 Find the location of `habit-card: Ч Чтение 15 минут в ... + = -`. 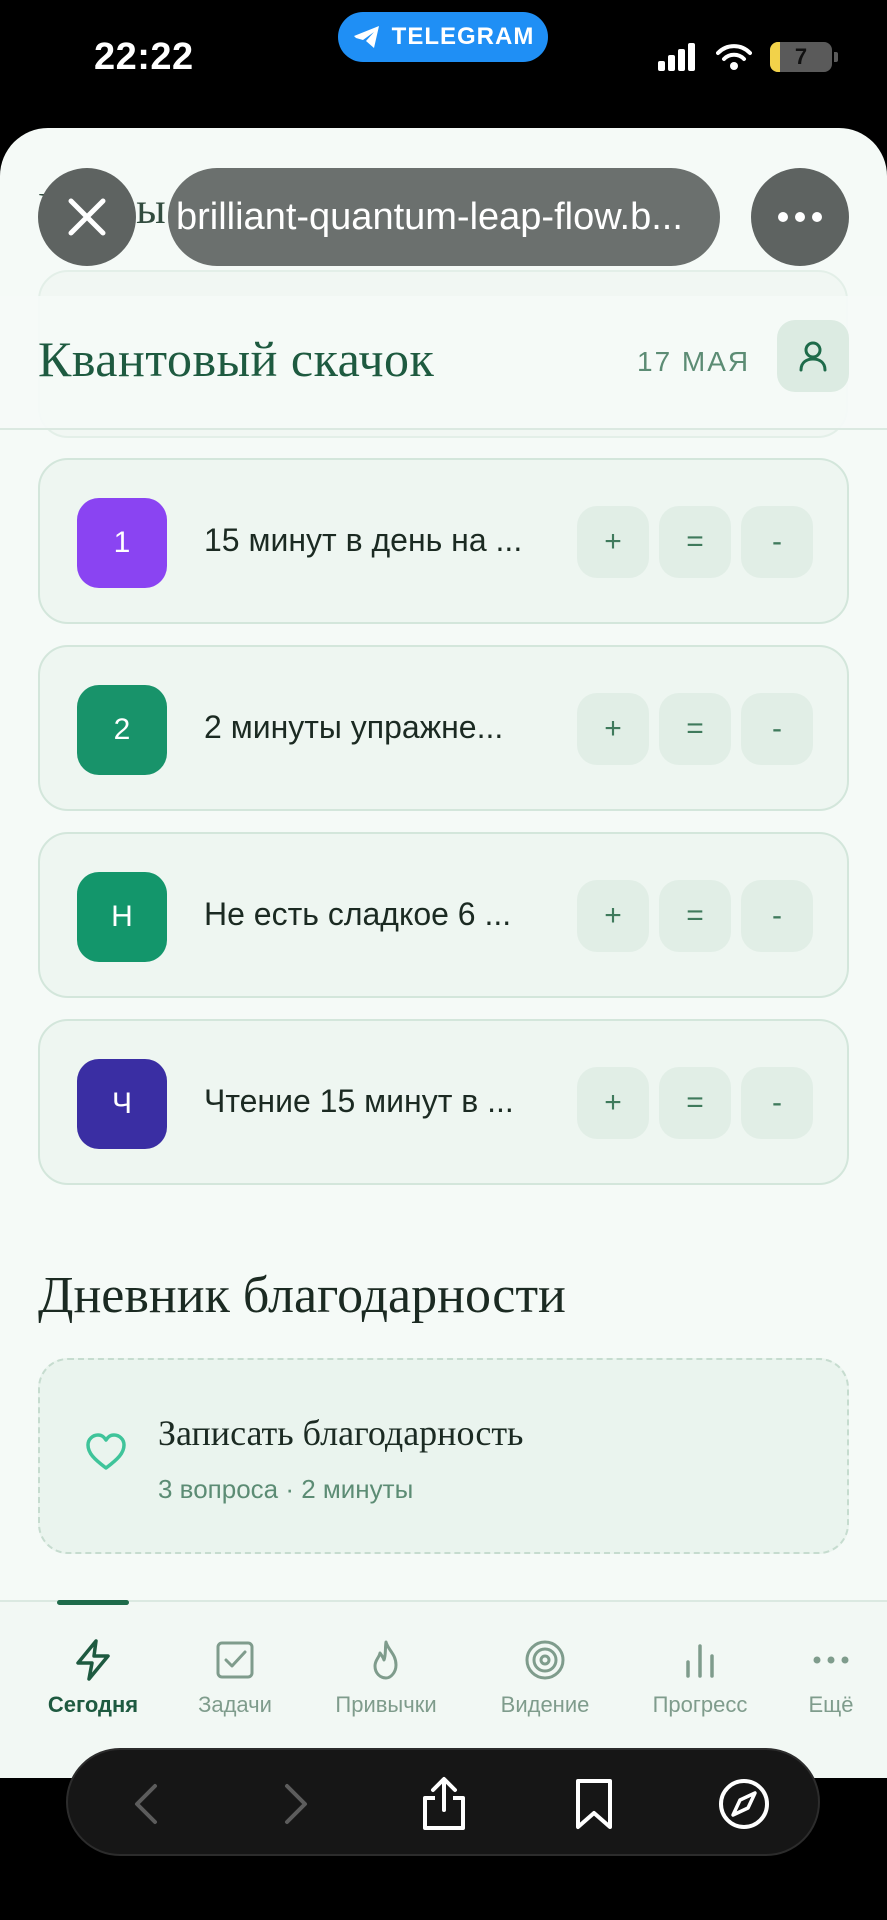

habit-card: Ч Чтение 15 минут в ... + = - is located at coordinates (443, 1102).